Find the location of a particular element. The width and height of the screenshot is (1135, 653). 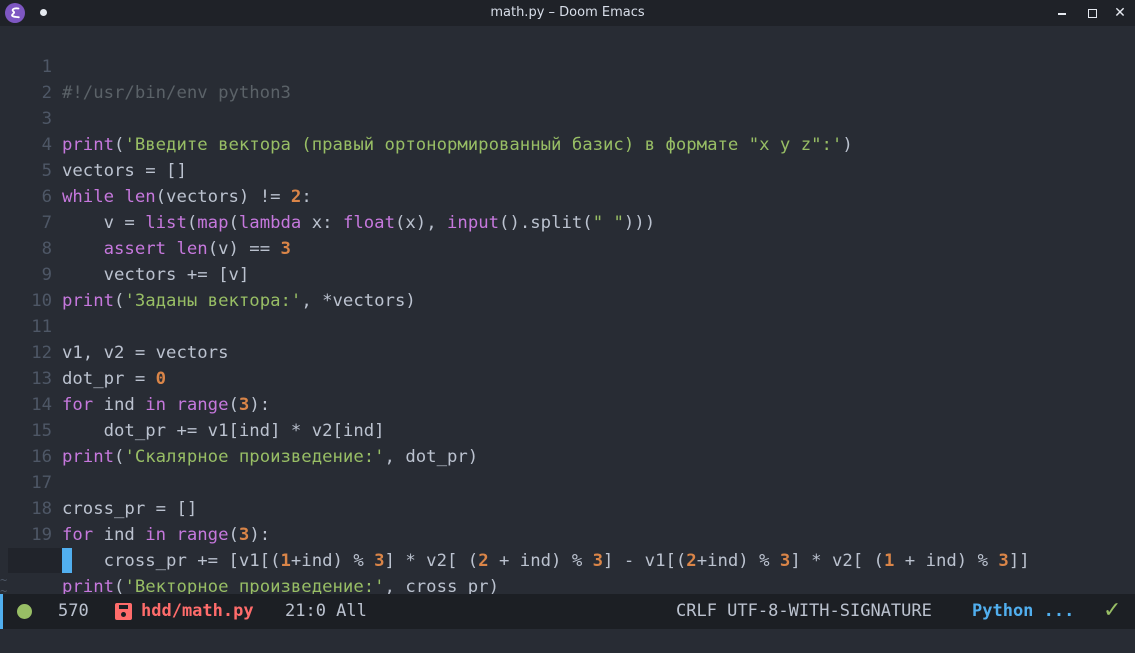

string-token: " " is located at coordinates (608, 223).